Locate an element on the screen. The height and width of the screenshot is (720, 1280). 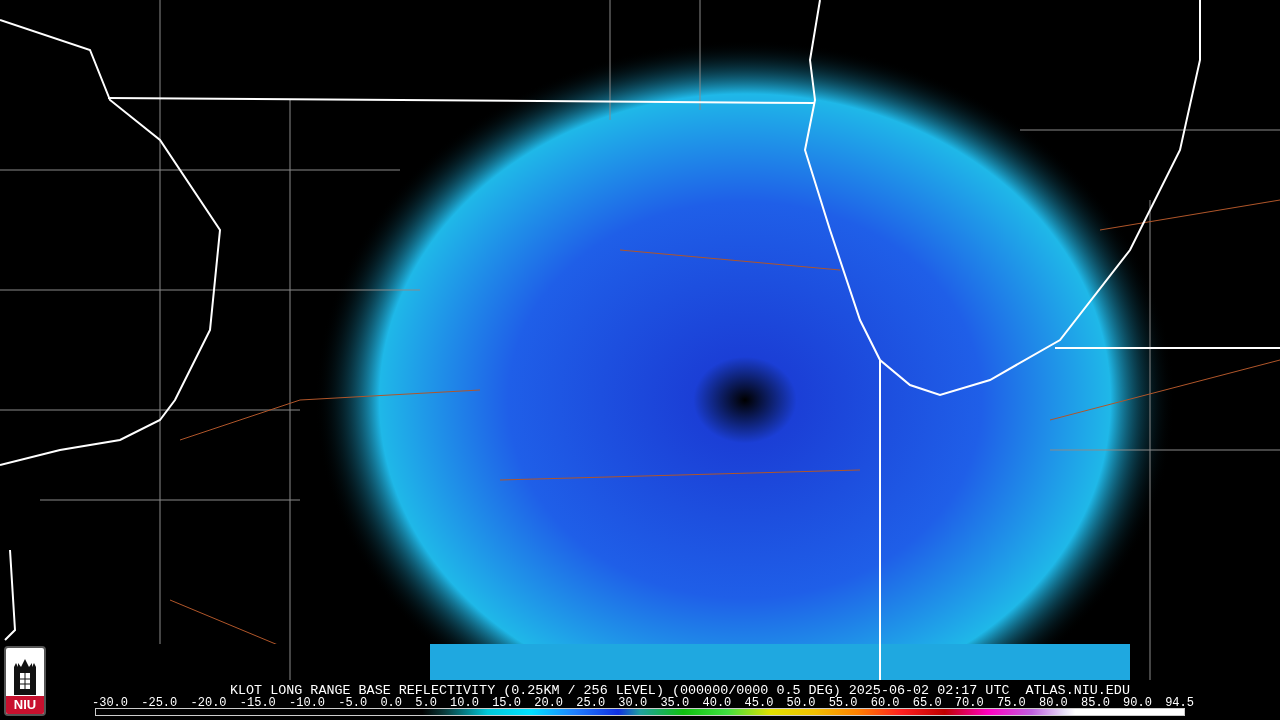
scale-label: 60.0 is located at coordinates (885, 703).